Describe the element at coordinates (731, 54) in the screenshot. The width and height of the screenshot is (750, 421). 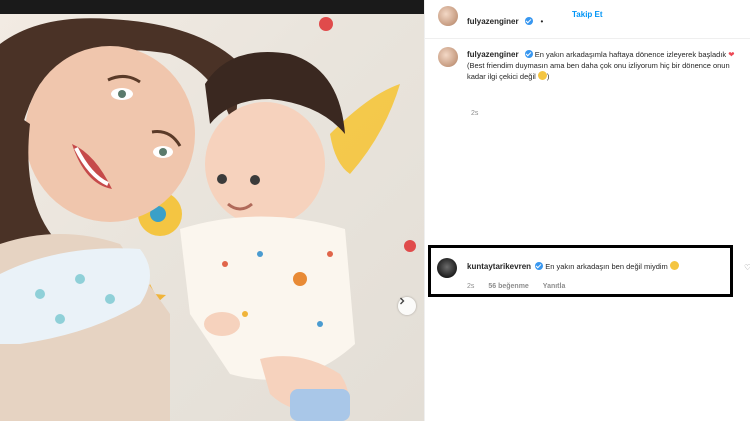
I see `heart-emoji-icon: ❤` at that location.